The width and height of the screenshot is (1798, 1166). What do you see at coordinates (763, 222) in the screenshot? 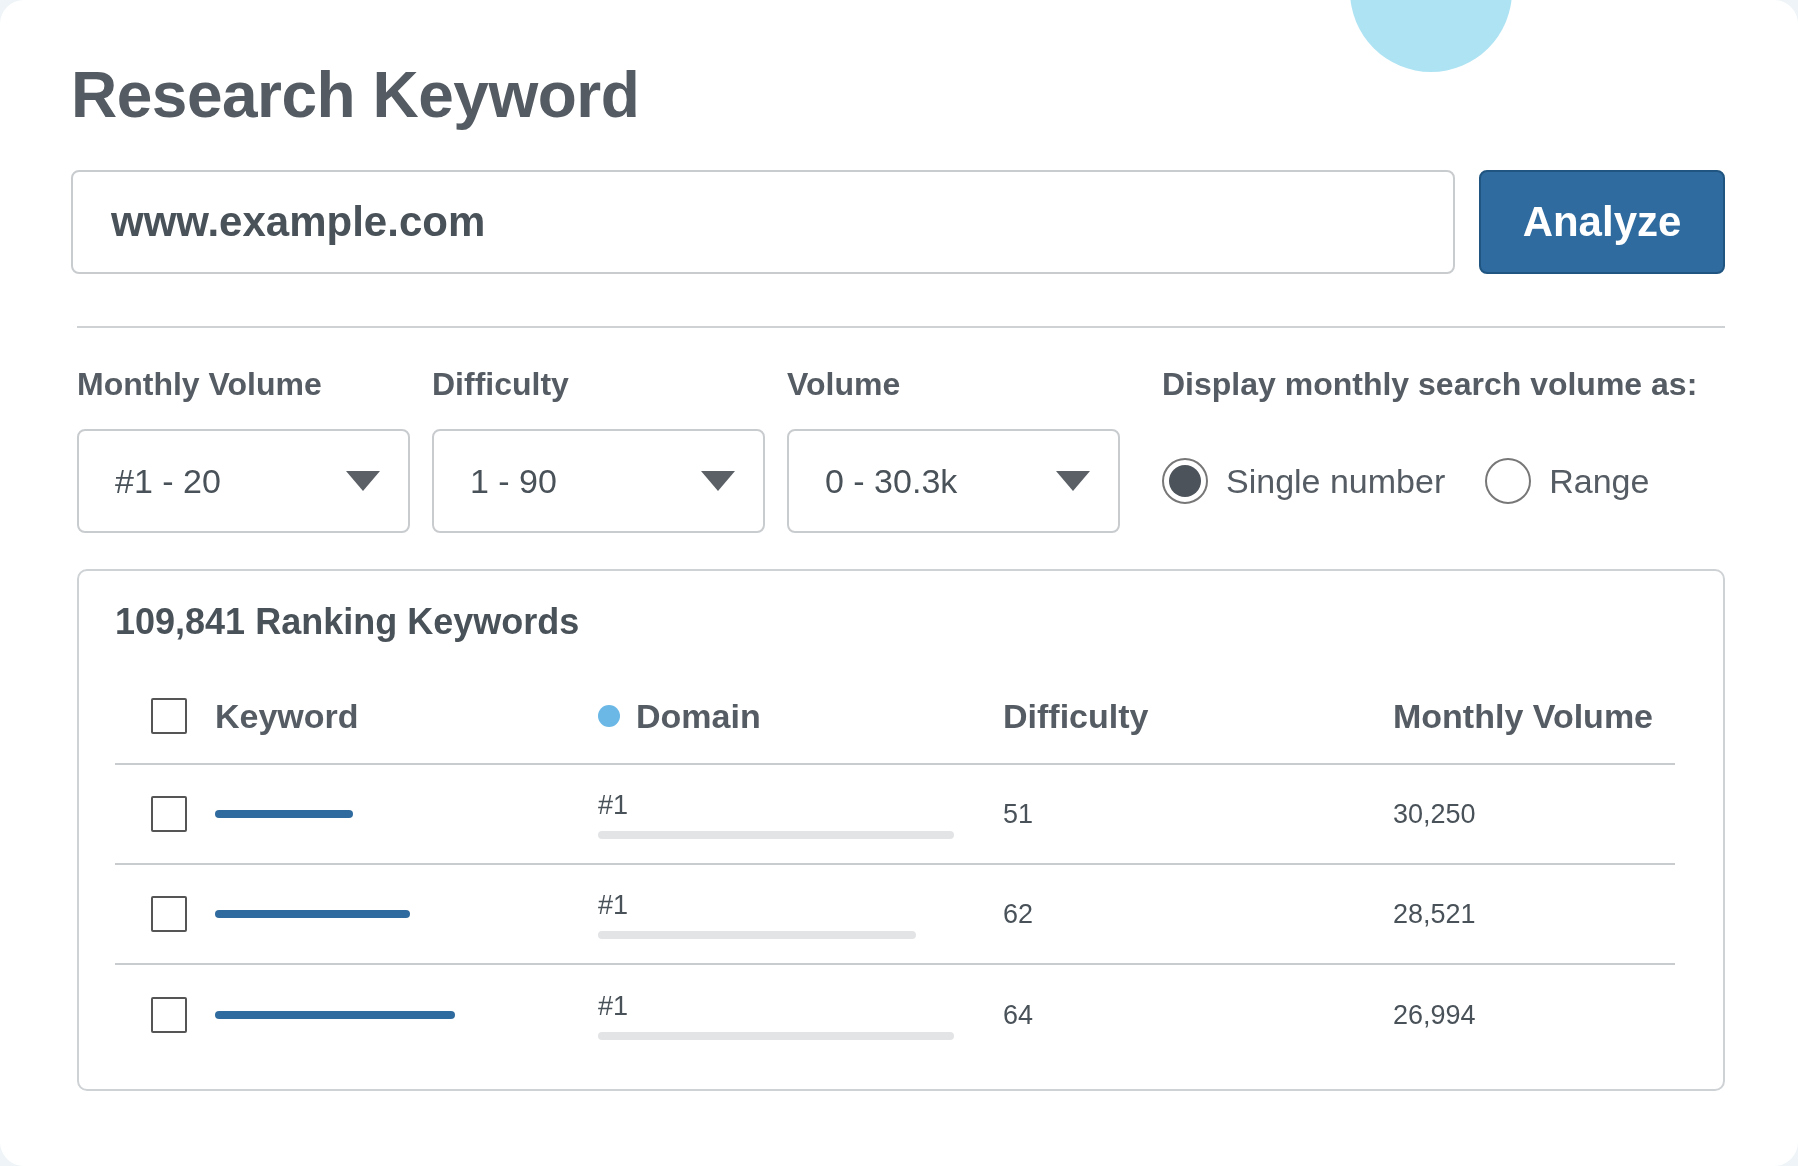
I see `url-input-field: www.example.com` at bounding box center [763, 222].